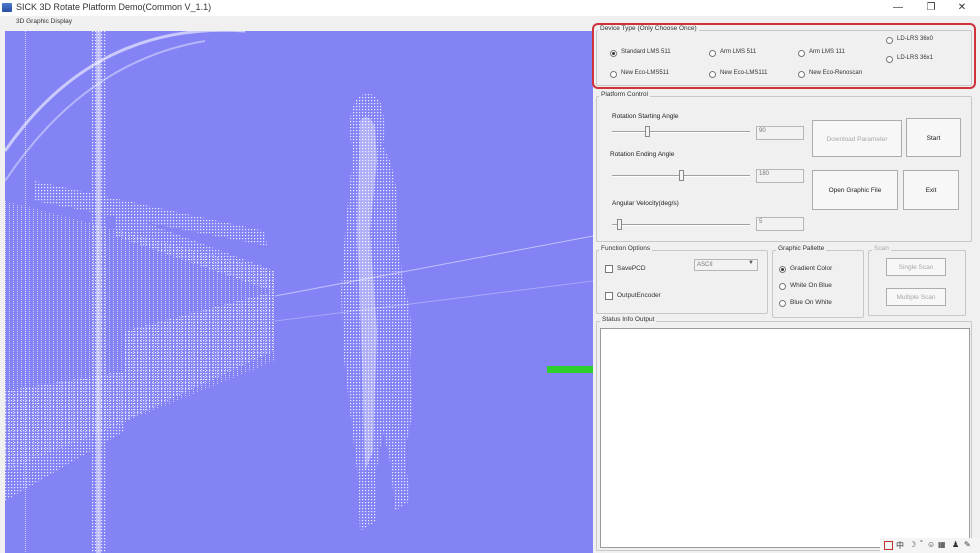 The image size is (980, 553). Describe the element at coordinates (855, 190) in the screenshot. I see `open-graphic-file-button: Open Graphic File` at that location.